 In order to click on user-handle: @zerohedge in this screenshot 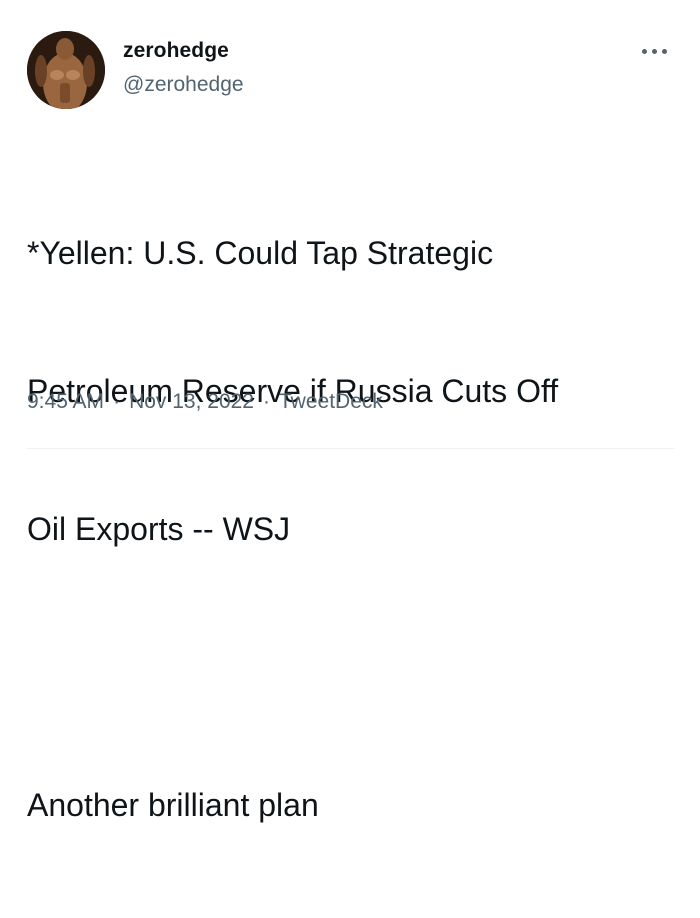, I will do `click(183, 85)`.